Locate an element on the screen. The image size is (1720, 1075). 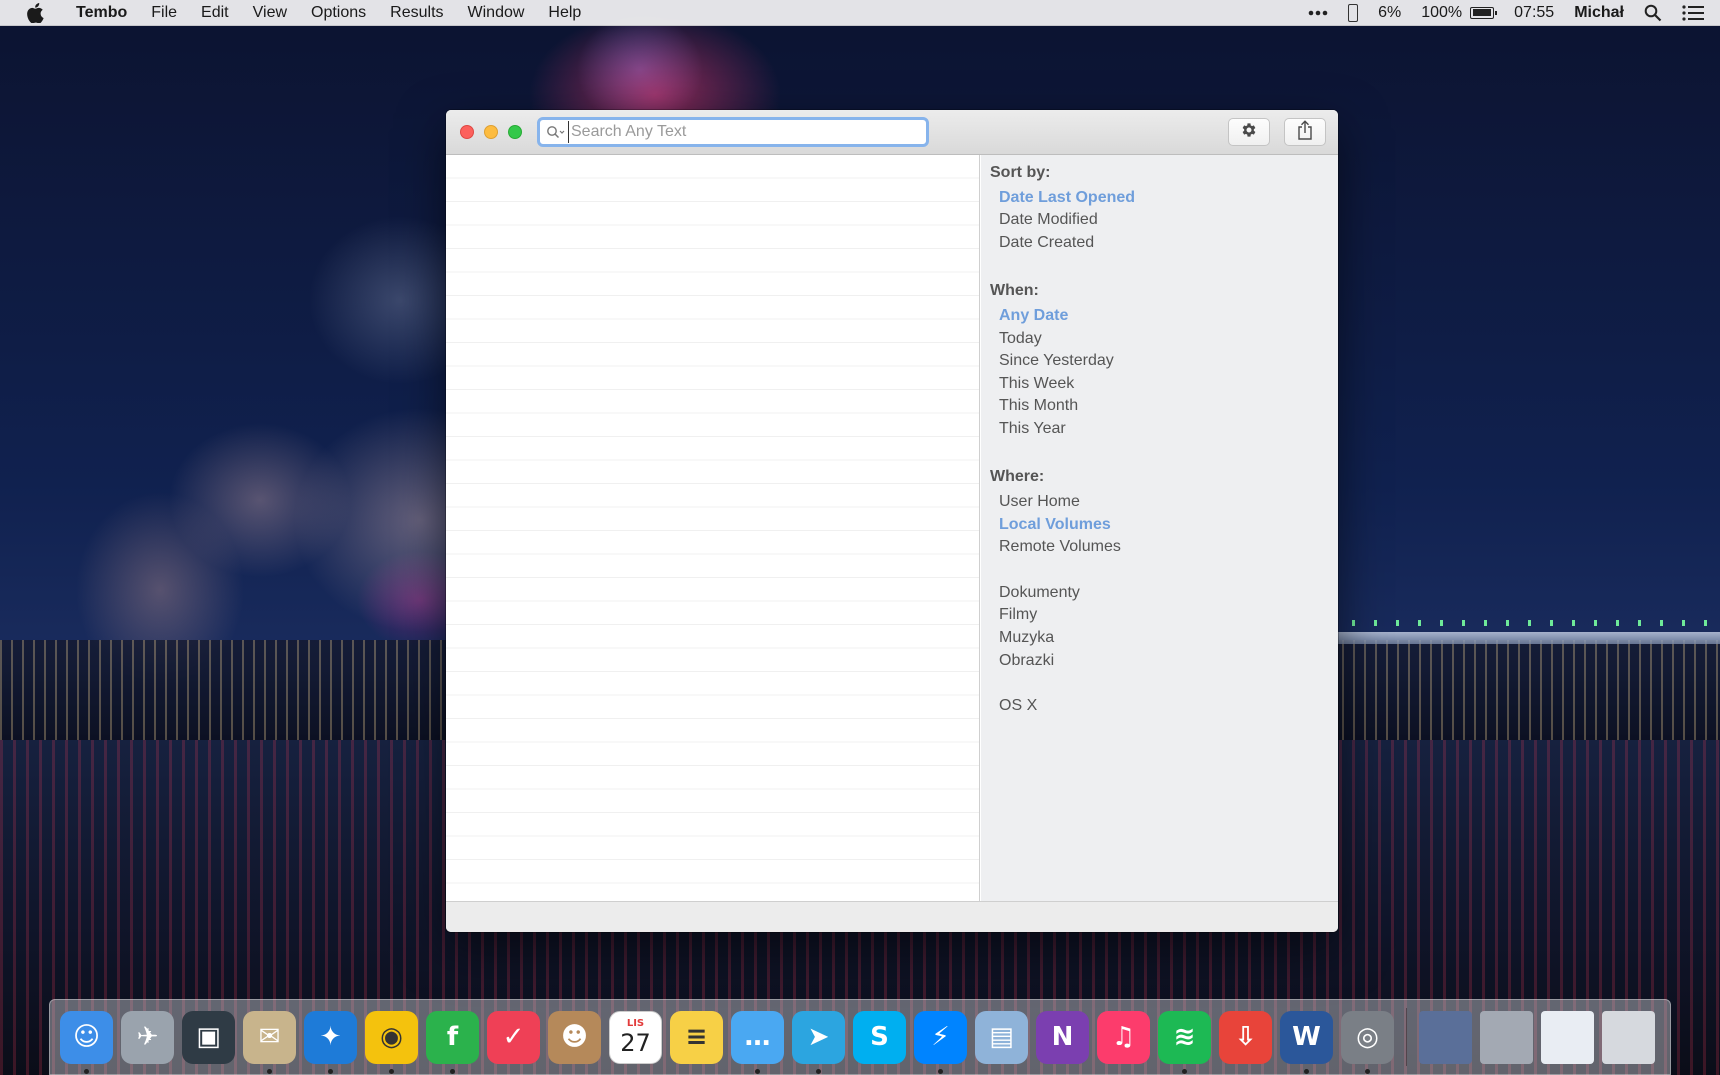
menu-file: File is located at coordinates (164, 13).